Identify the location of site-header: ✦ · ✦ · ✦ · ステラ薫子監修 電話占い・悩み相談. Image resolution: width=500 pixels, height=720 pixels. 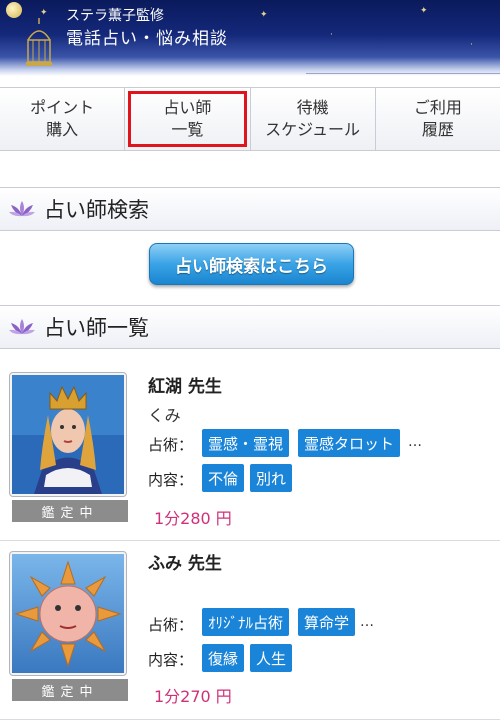
(250, 38).